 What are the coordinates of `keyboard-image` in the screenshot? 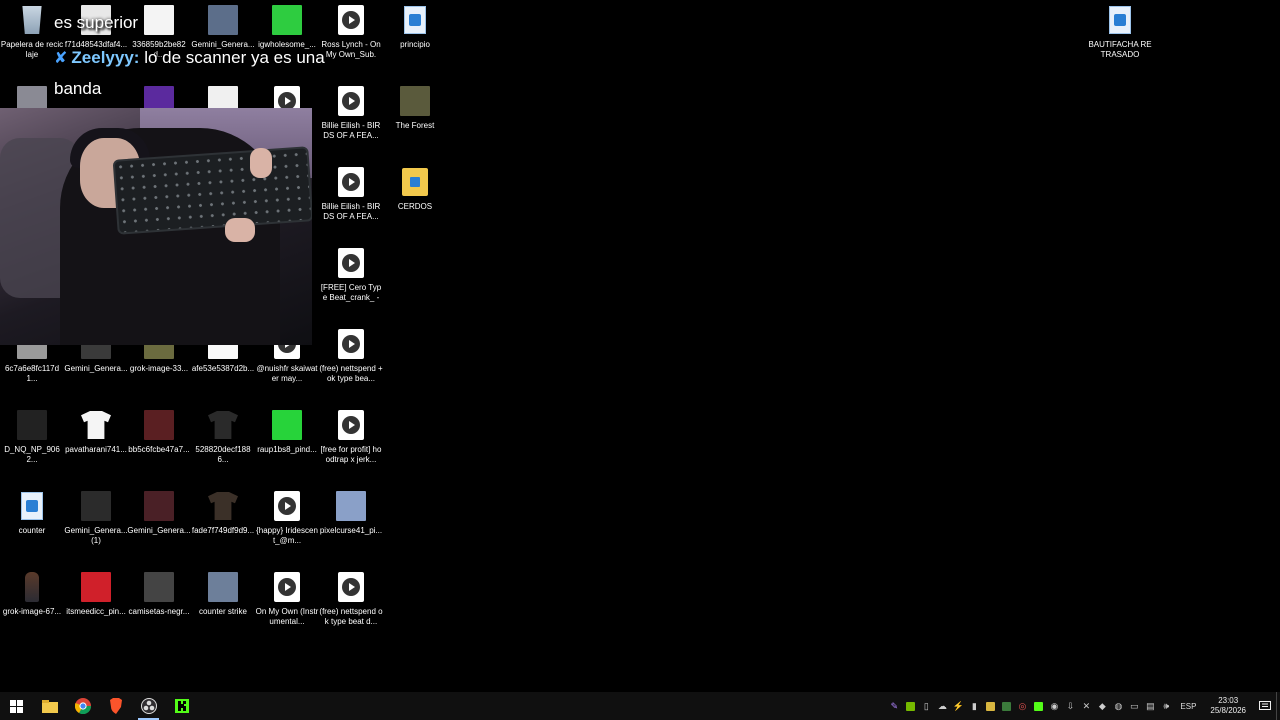 It's located at (212, 190).